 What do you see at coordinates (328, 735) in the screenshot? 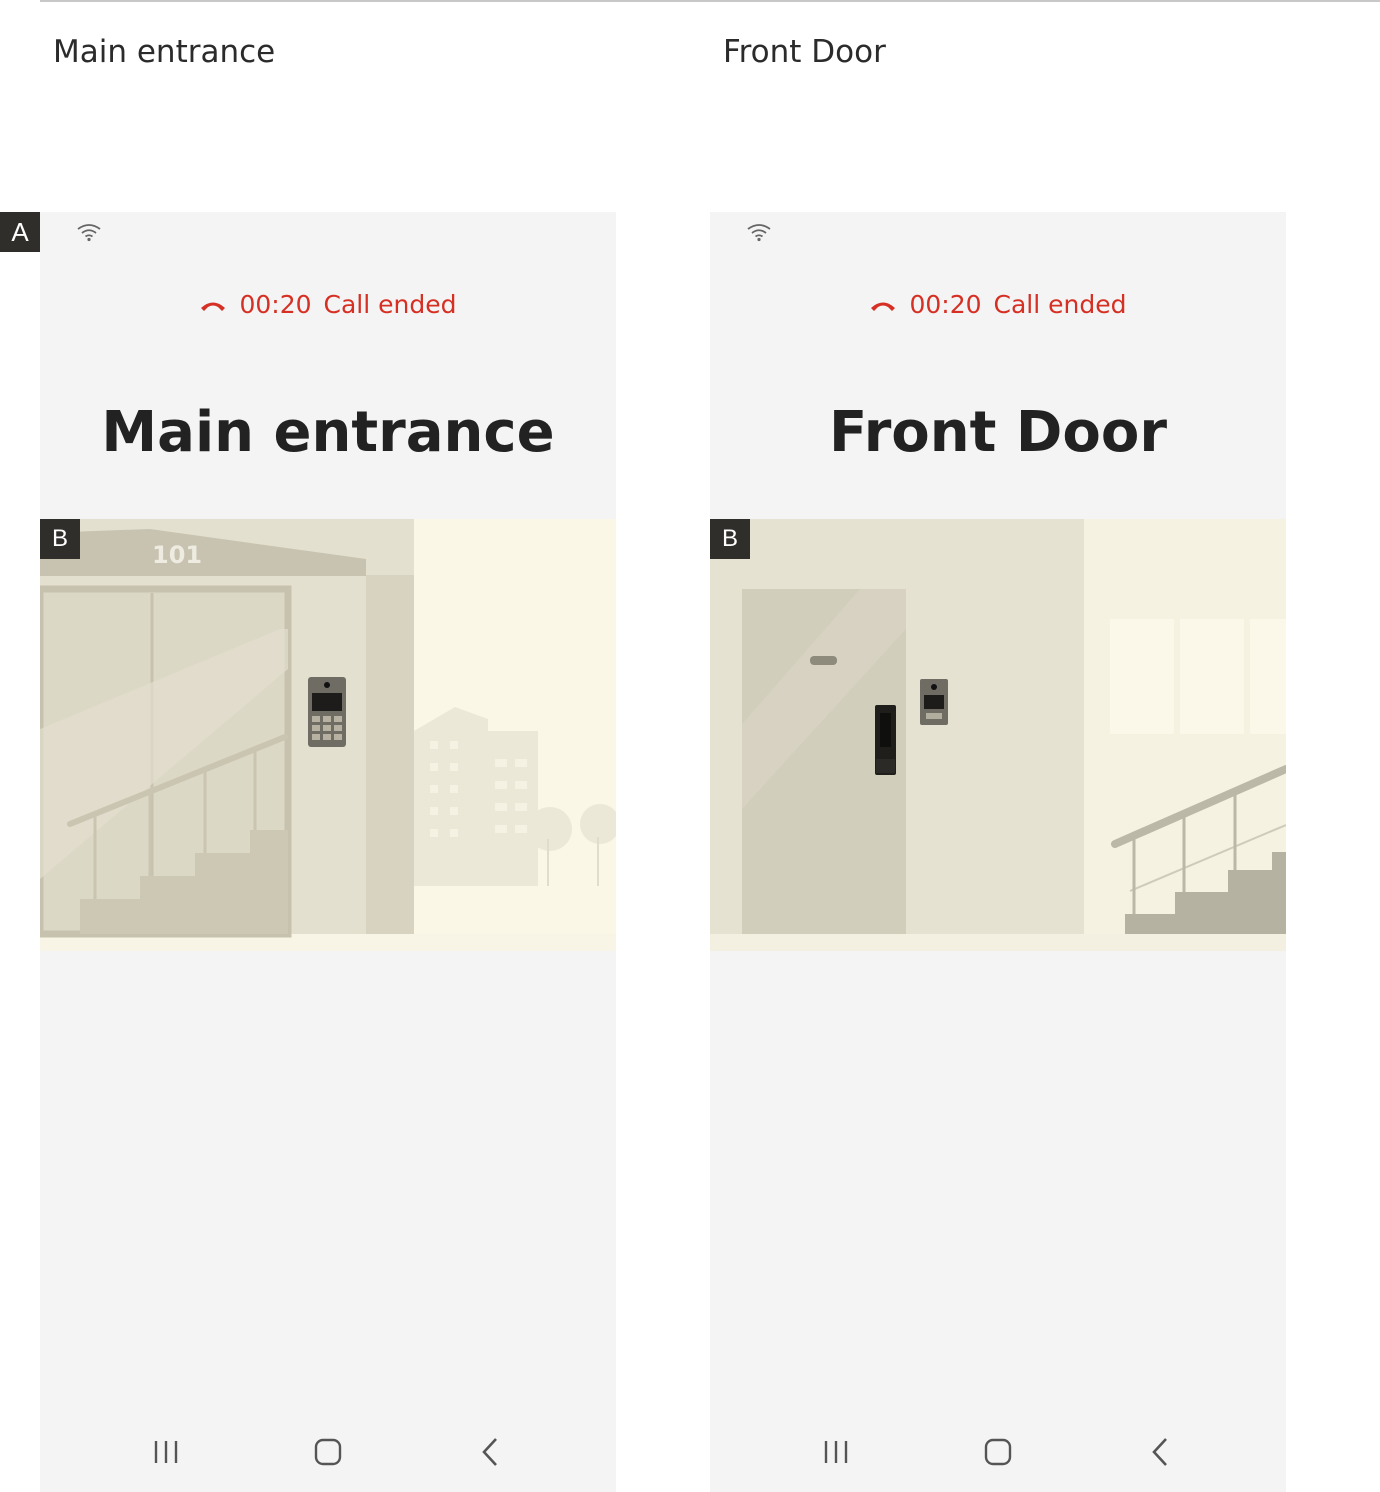
I see `camera-view: 101 B` at bounding box center [328, 735].